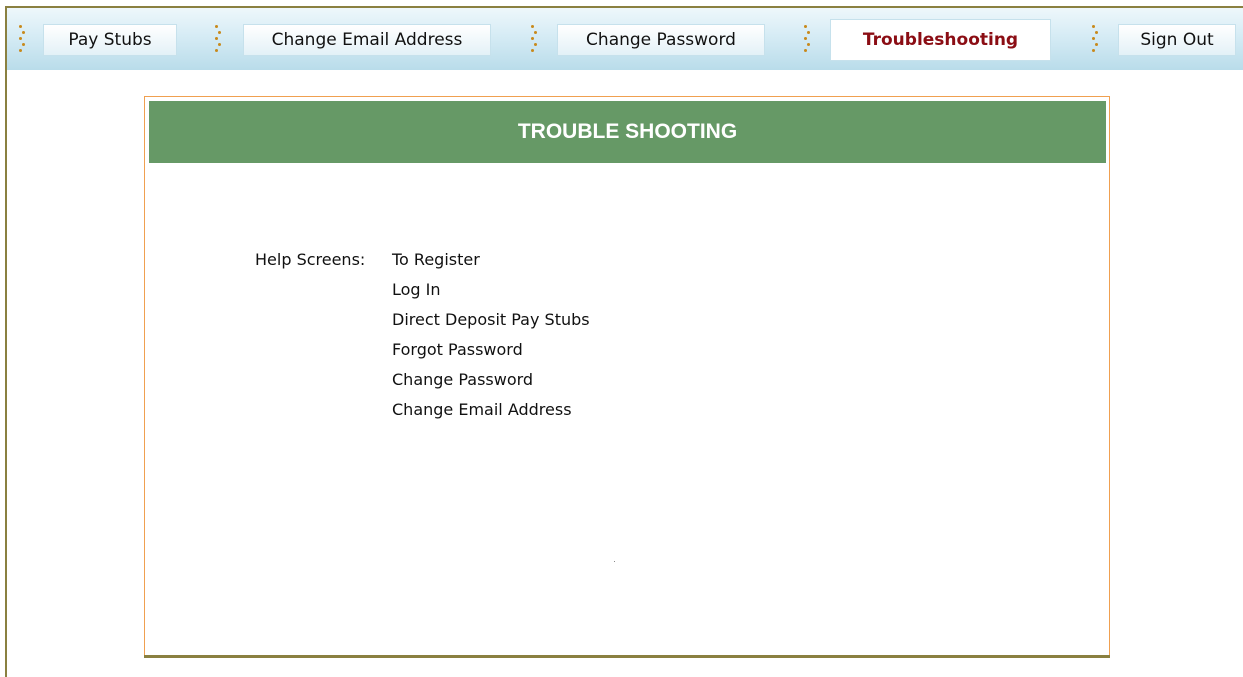  Describe the element at coordinates (367, 40) in the screenshot. I see `nav-tab-change-email-address: Change Email Address` at that location.